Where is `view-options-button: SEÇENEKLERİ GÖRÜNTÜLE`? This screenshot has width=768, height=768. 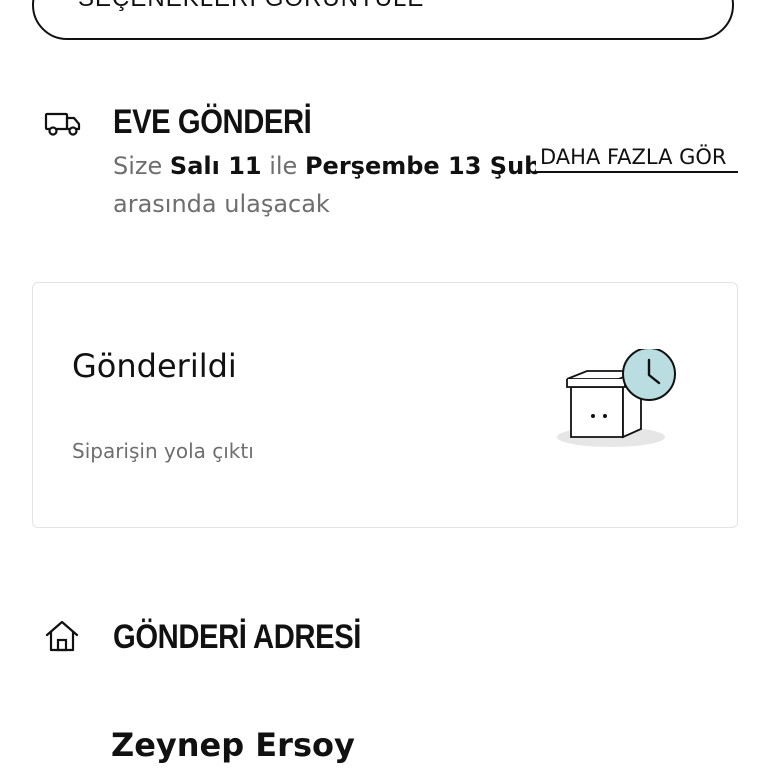
view-options-button: SEÇENEKLERİ GÖRÜNTÜLE is located at coordinates (383, 20).